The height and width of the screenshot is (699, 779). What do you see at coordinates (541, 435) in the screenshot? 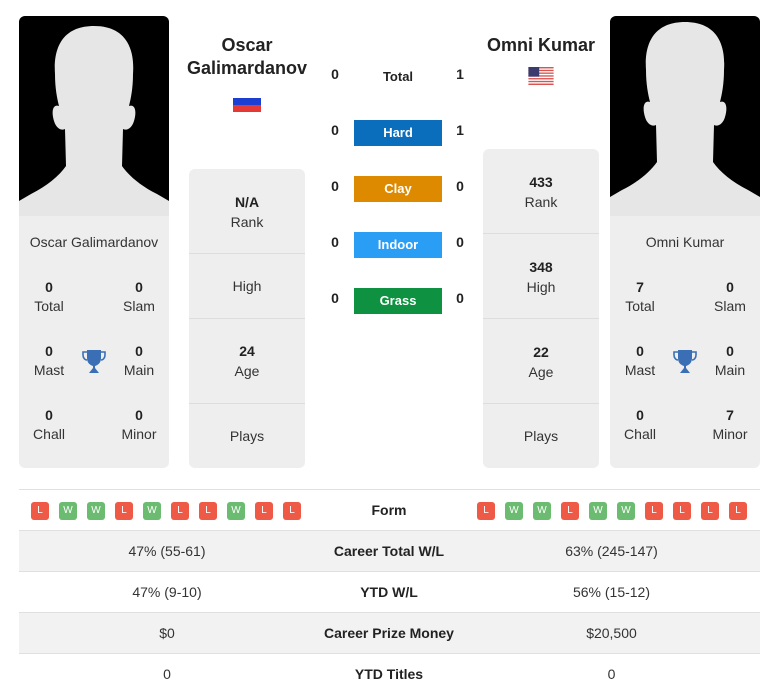
I see `right-plays: Plays` at bounding box center [541, 435].